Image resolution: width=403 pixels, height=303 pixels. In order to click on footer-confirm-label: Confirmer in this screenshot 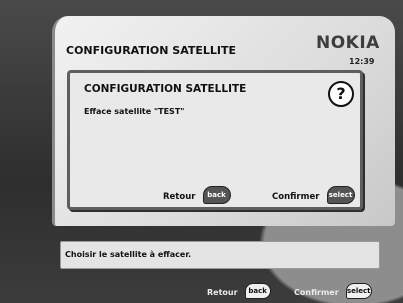, I will do `click(316, 292)`.